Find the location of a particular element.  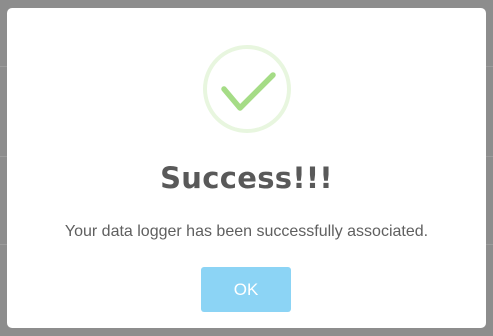

success-icon-ring is located at coordinates (247, 89).